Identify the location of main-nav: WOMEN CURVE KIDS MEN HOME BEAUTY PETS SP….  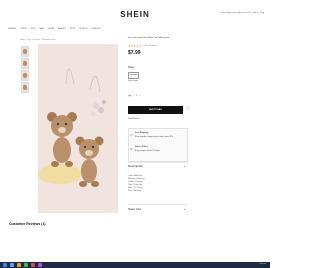
(54, 29).